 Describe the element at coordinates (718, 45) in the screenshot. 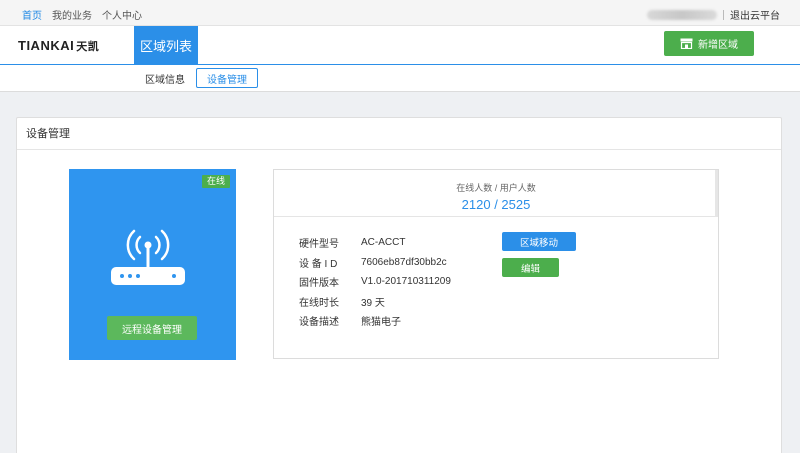

I see `add-region-label: 新增区域` at that location.